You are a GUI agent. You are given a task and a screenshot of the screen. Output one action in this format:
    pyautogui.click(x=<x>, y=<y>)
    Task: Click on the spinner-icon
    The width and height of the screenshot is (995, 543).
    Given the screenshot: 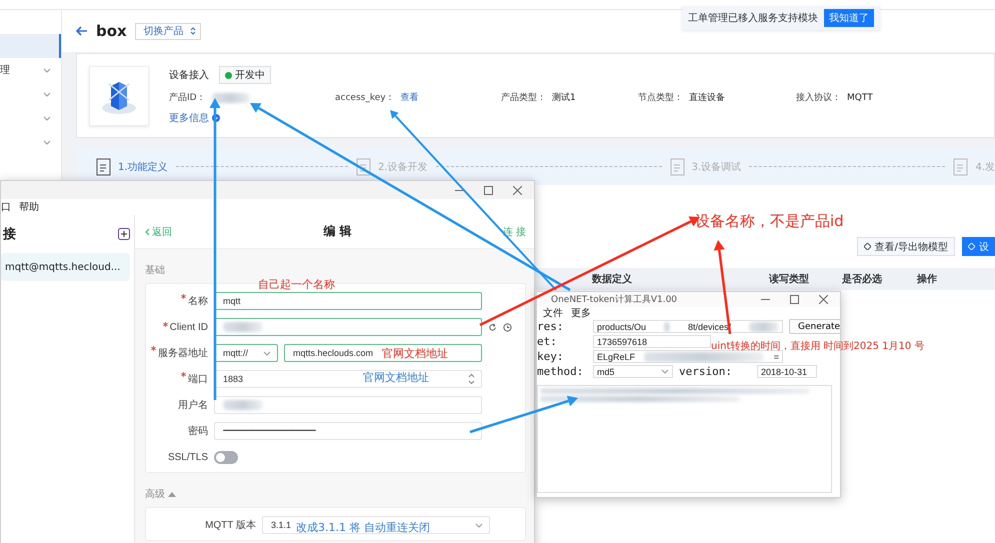 What is the action you would take?
    pyautogui.click(x=471, y=379)
    